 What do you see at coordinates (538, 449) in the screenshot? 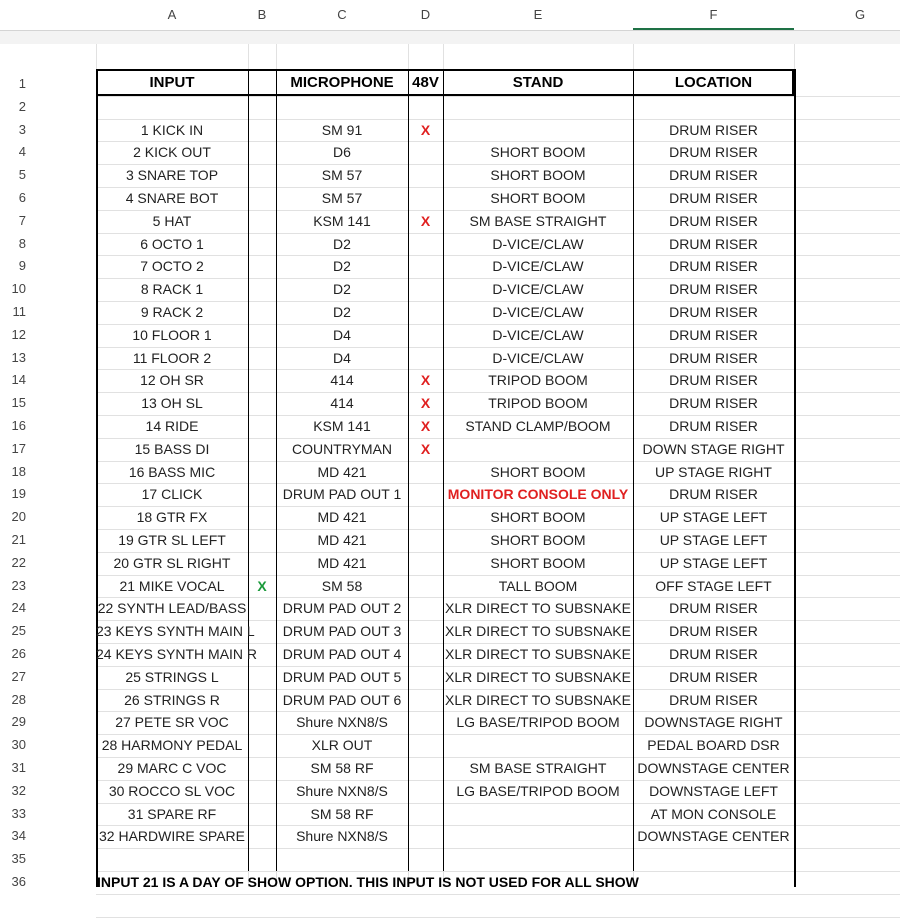
I see `cell-stand` at bounding box center [538, 449].